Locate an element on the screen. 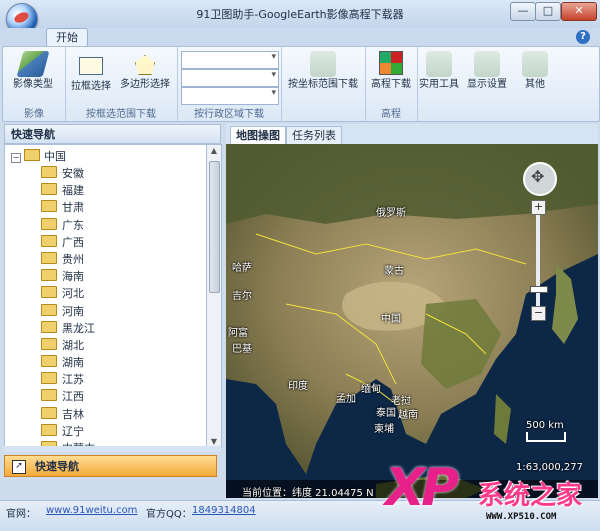  close-button: ✕ is located at coordinates (579, 11).